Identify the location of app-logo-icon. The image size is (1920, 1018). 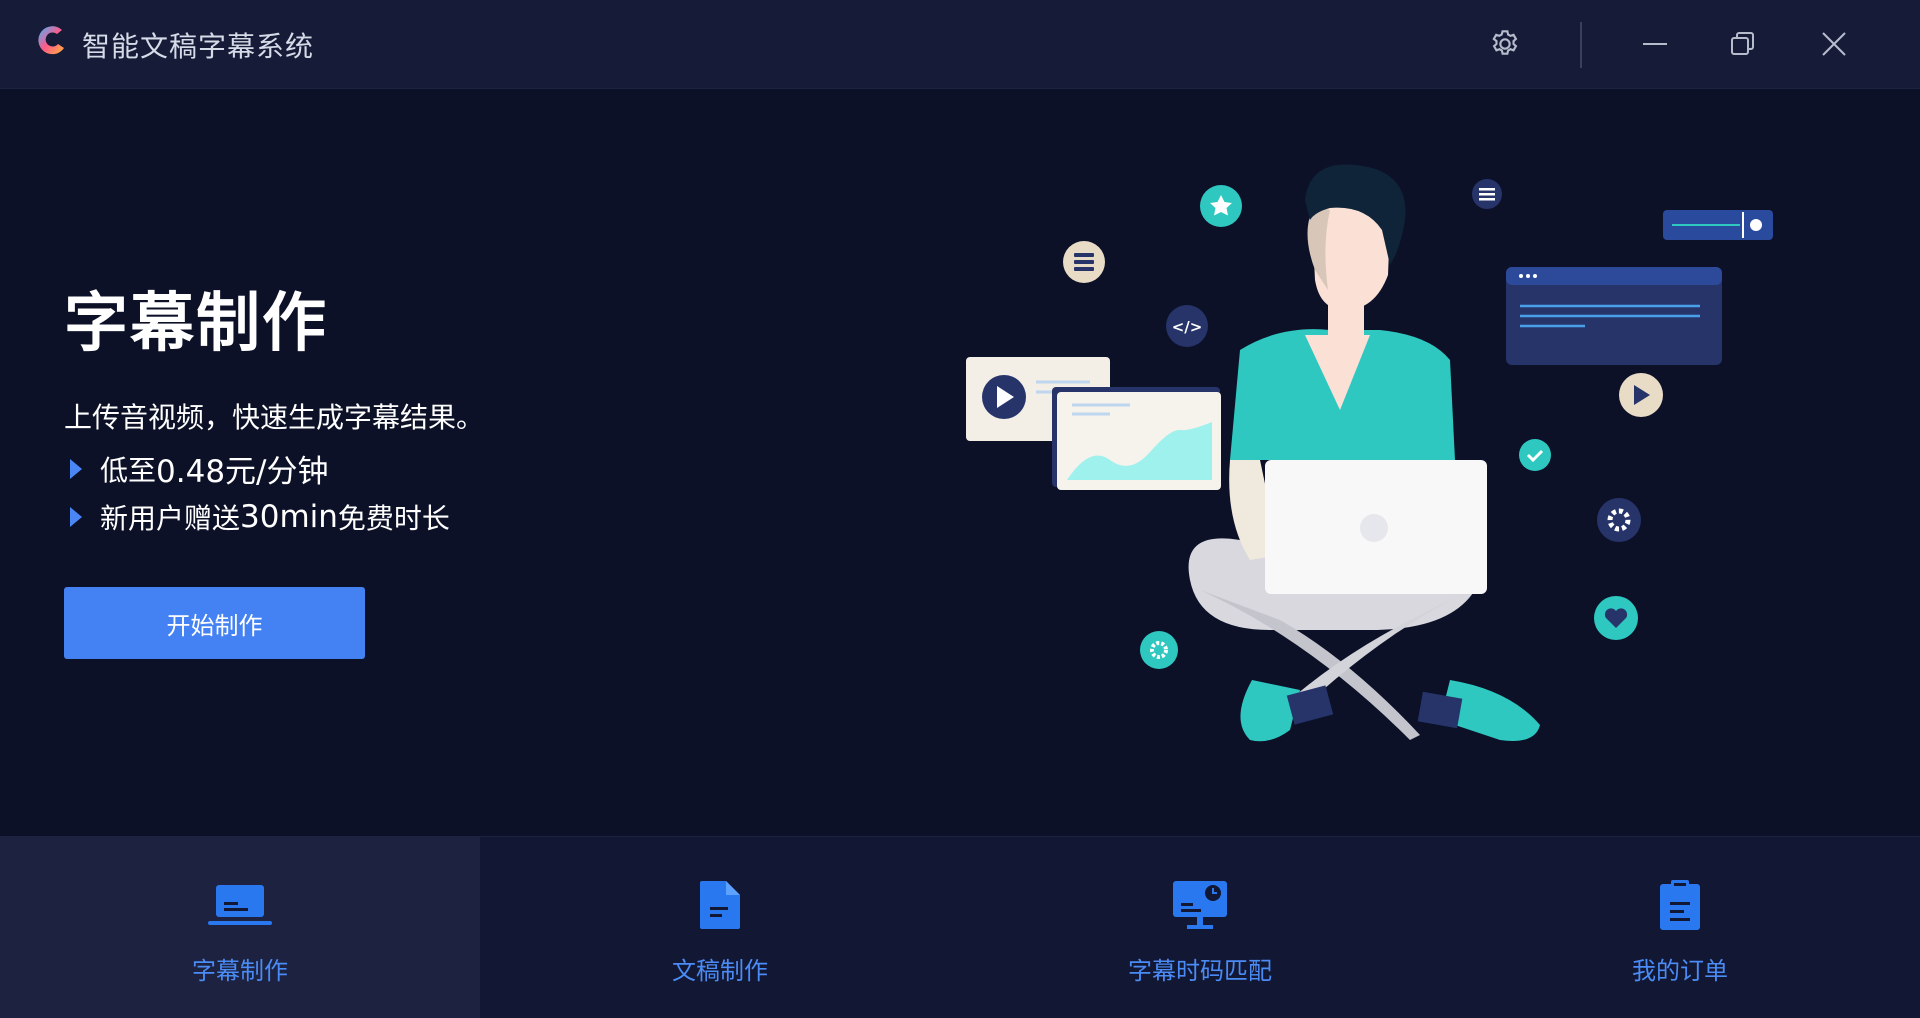
(51, 40).